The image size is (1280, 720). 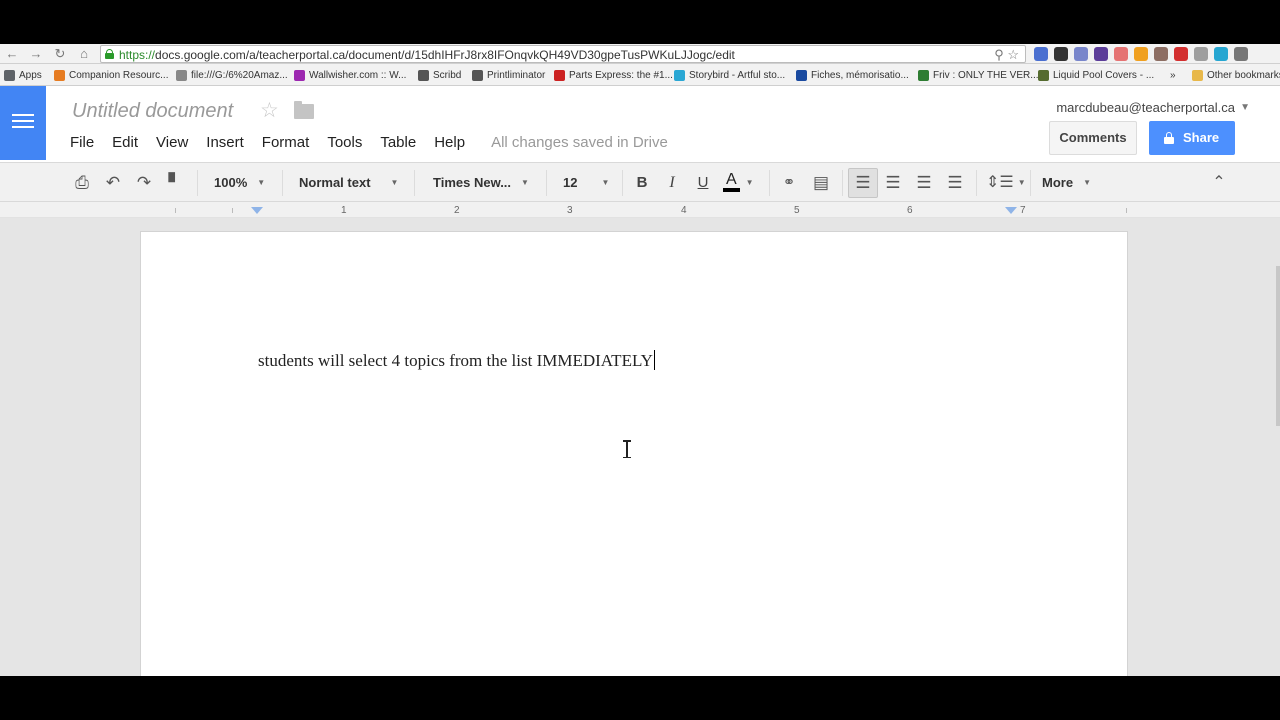 What do you see at coordinates (508, 75) in the screenshot?
I see `bookmark-item: Printliminator` at bounding box center [508, 75].